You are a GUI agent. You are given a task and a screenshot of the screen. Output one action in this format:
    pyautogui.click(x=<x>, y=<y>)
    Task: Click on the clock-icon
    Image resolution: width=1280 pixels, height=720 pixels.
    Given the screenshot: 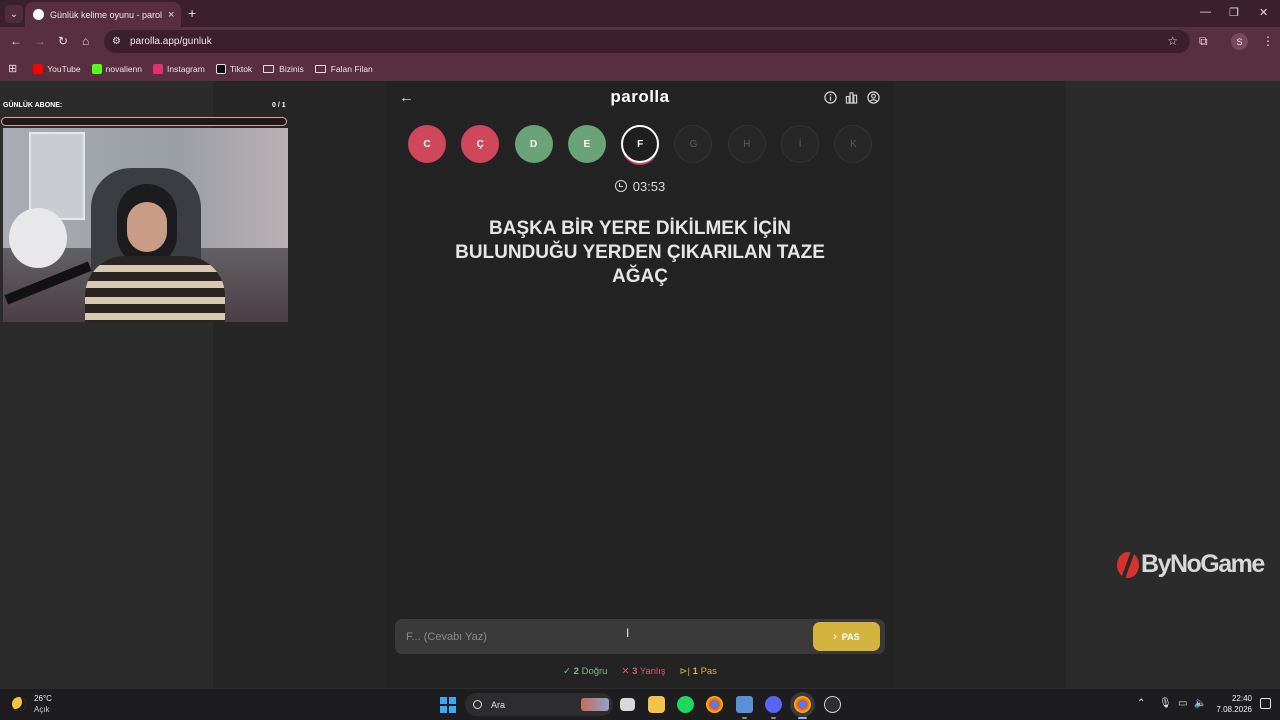 What is the action you would take?
    pyautogui.click(x=620, y=186)
    